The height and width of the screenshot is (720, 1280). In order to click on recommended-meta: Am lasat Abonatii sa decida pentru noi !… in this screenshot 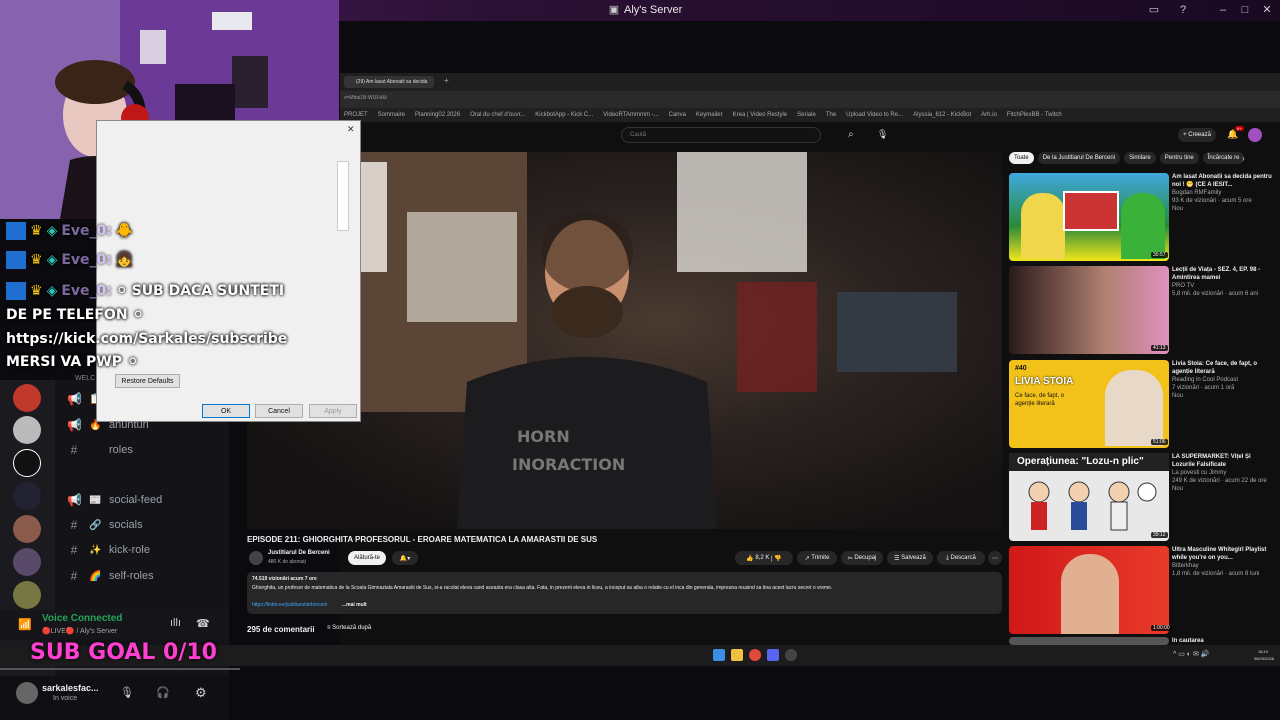, I will do `click(1222, 193)`.